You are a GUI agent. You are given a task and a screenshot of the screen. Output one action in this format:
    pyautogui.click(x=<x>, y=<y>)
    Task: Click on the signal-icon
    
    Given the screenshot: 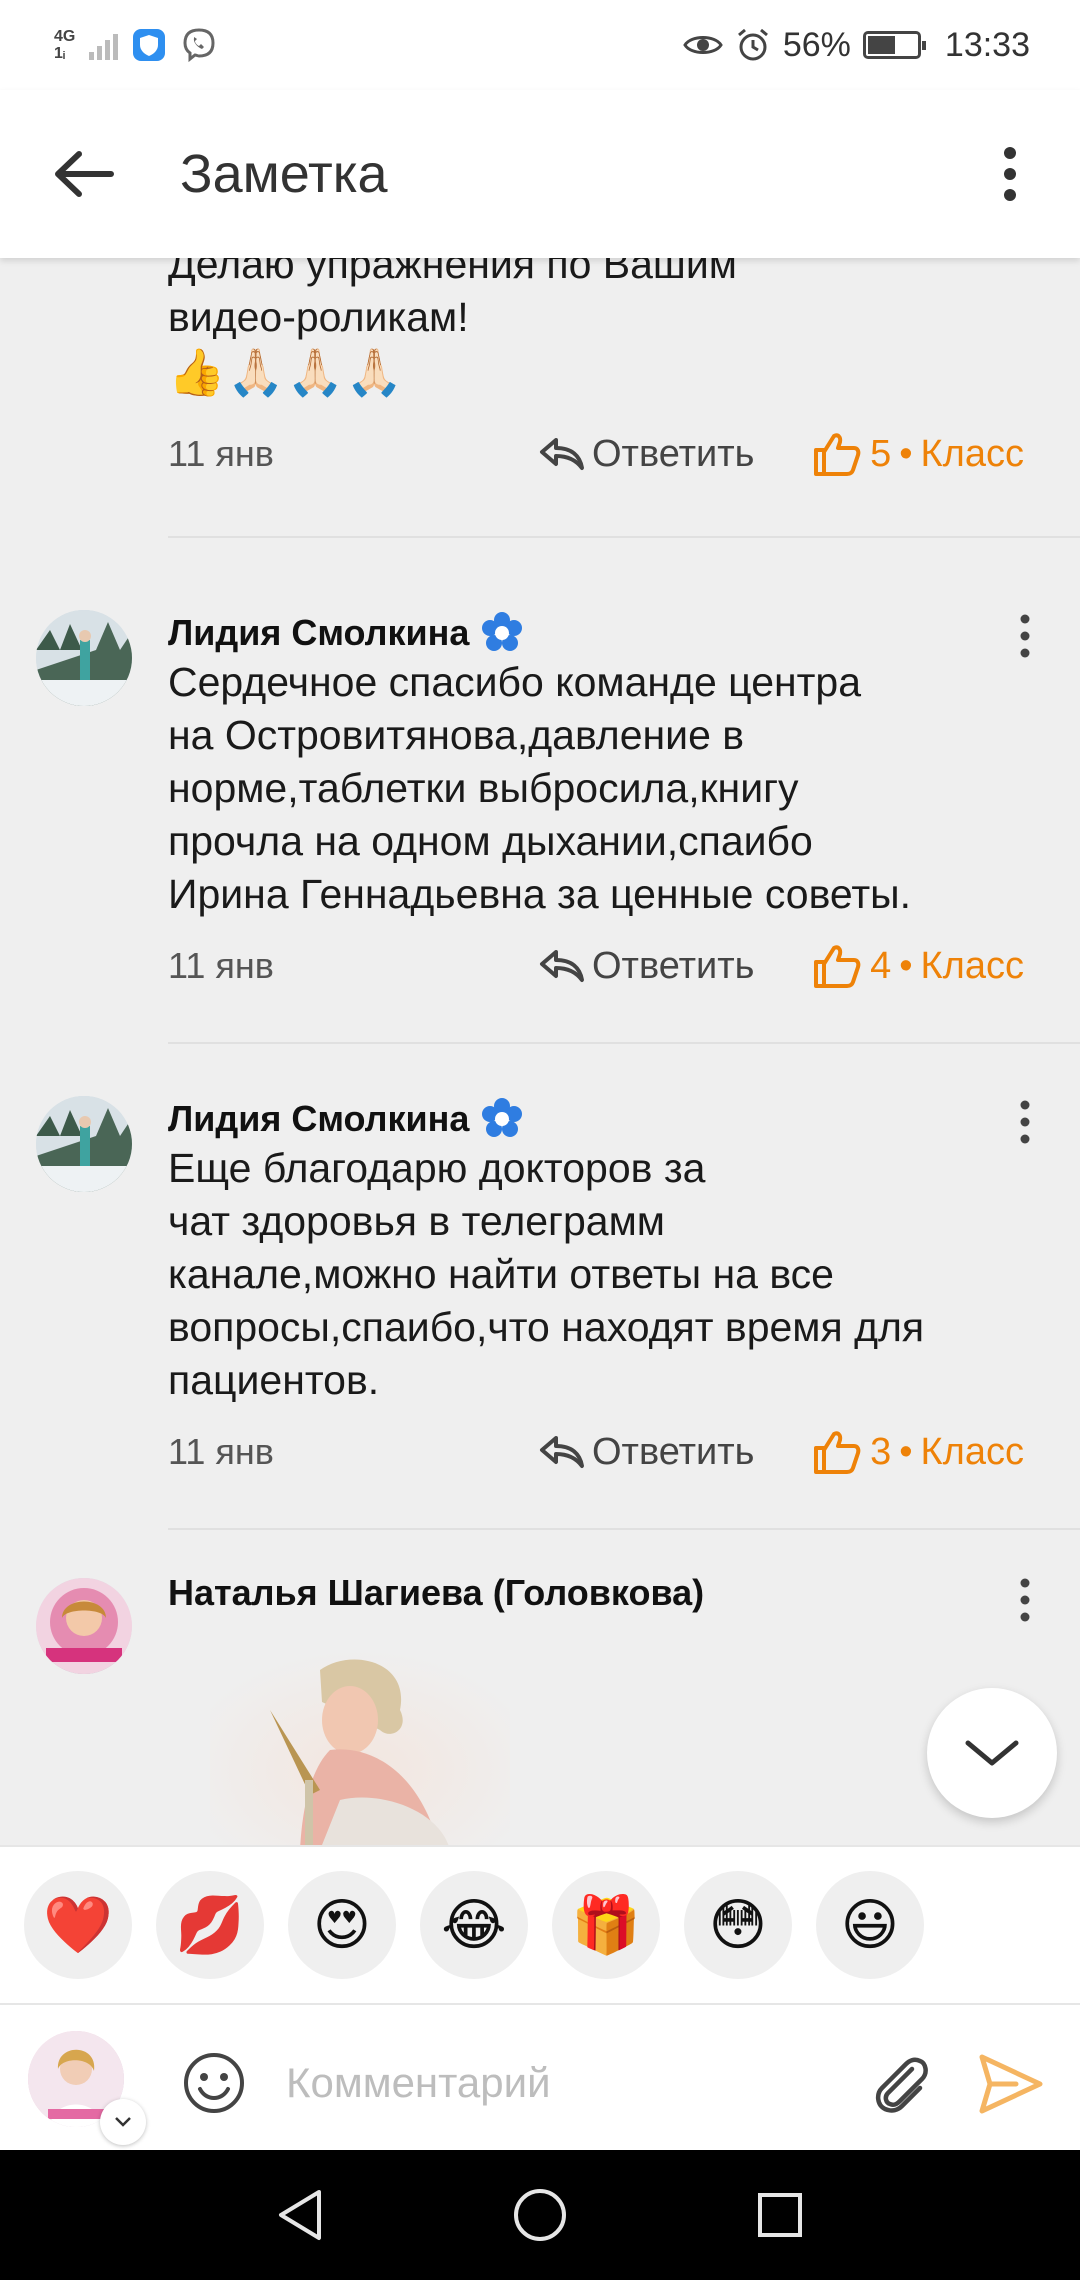 What is the action you would take?
    pyautogui.click(x=104, y=45)
    